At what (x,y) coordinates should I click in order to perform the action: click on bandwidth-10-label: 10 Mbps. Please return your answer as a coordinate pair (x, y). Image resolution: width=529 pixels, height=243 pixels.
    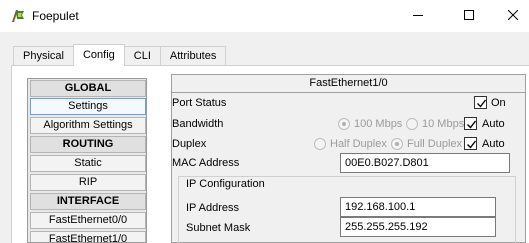
    Looking at the image, I should click on (443, 124).